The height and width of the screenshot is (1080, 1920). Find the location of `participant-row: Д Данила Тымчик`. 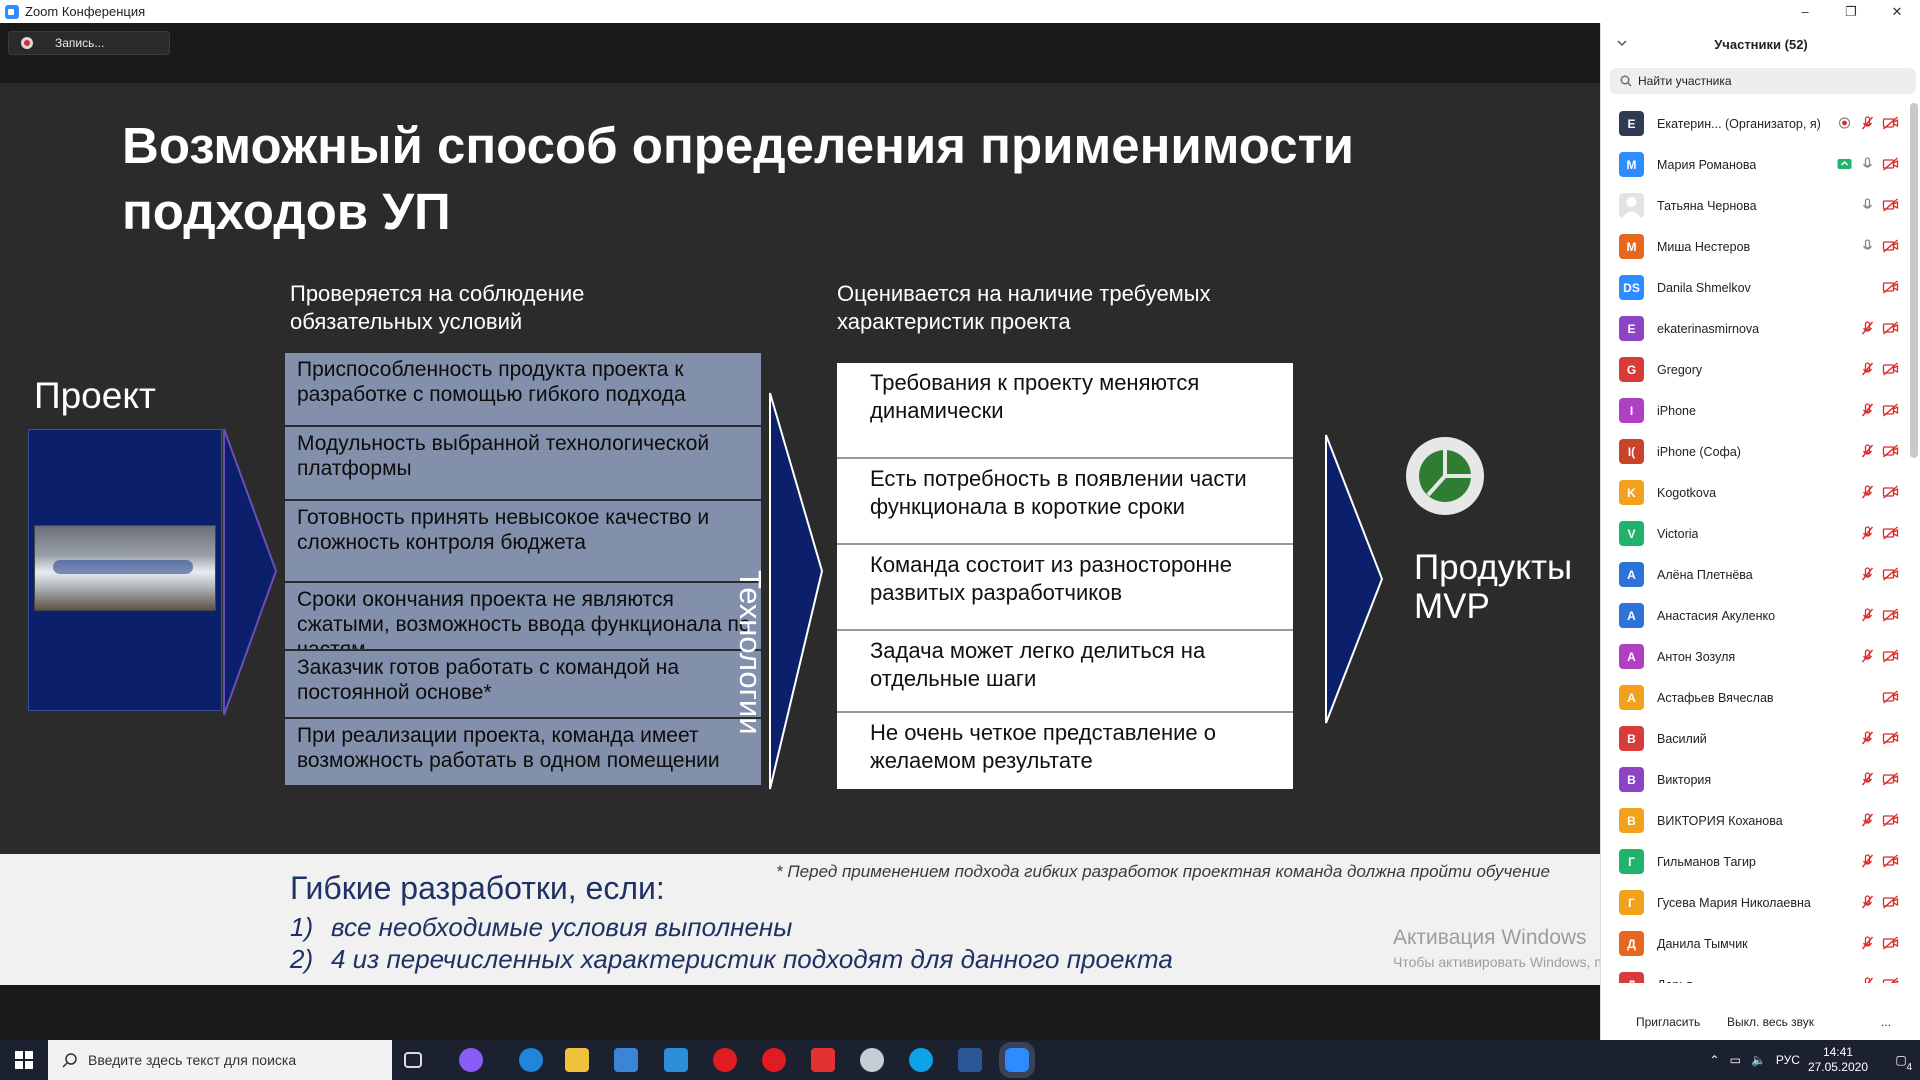

participant-row: Д Данила Тымчик is located at coordinates (1754, 943).